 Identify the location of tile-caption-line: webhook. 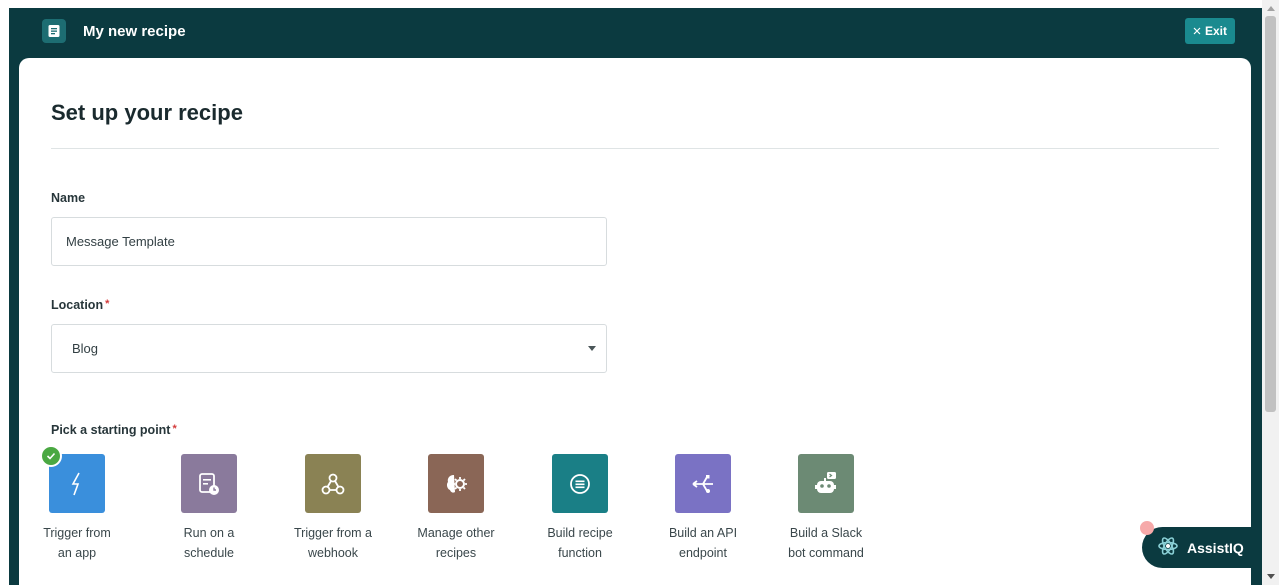
(333, 553).